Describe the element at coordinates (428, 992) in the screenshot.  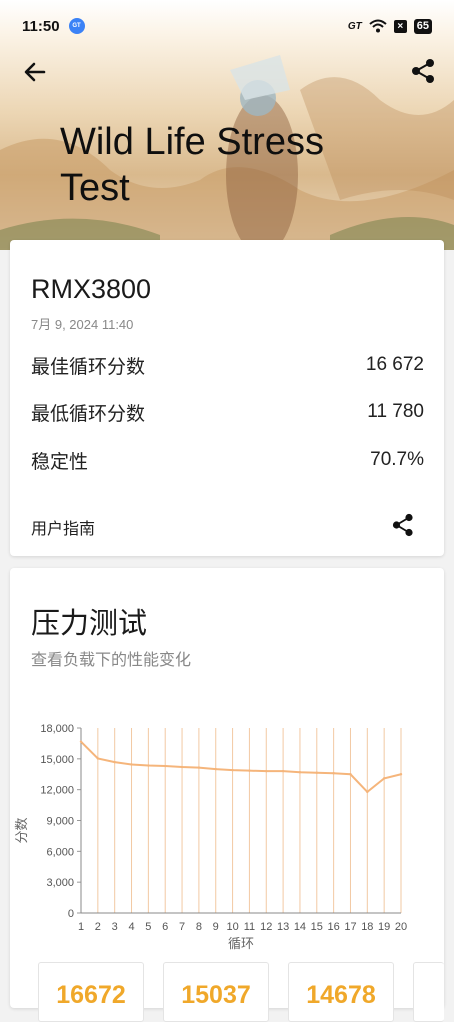
I see `loop-score-card-partial` at that location.